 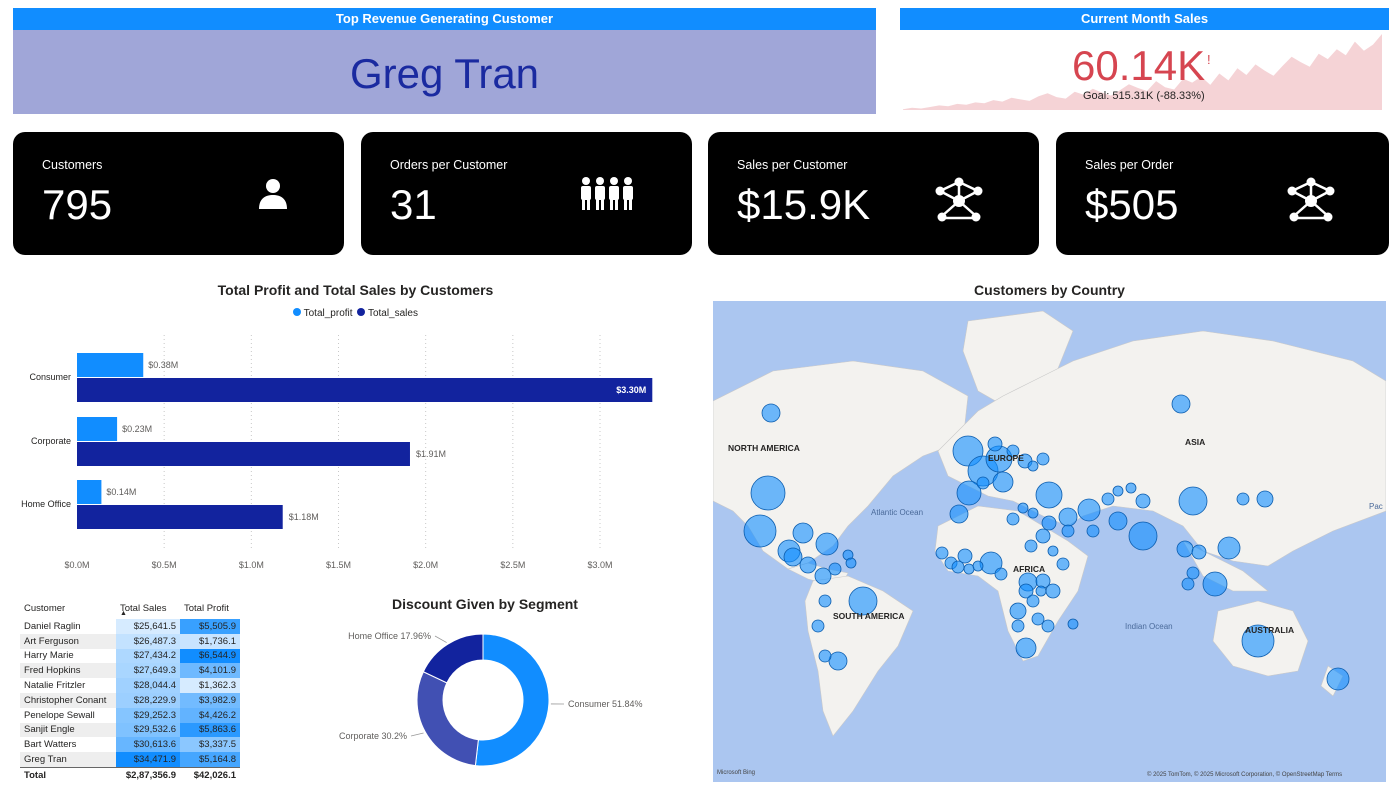 What do you see at coordinates (148, 685) in the screenshot?
I see `cell-total-sales: $28,044.4` at bounding box center [148, 685].